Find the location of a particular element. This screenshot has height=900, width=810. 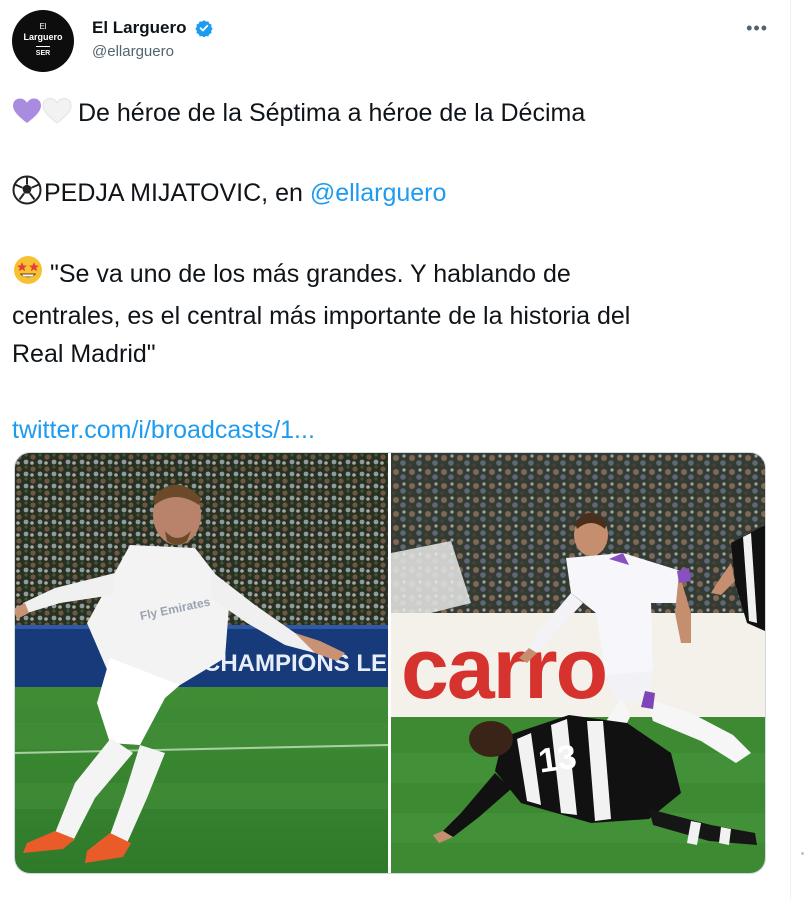

quote-line-3: Real Madrid" is located at coordinates (84, 354).